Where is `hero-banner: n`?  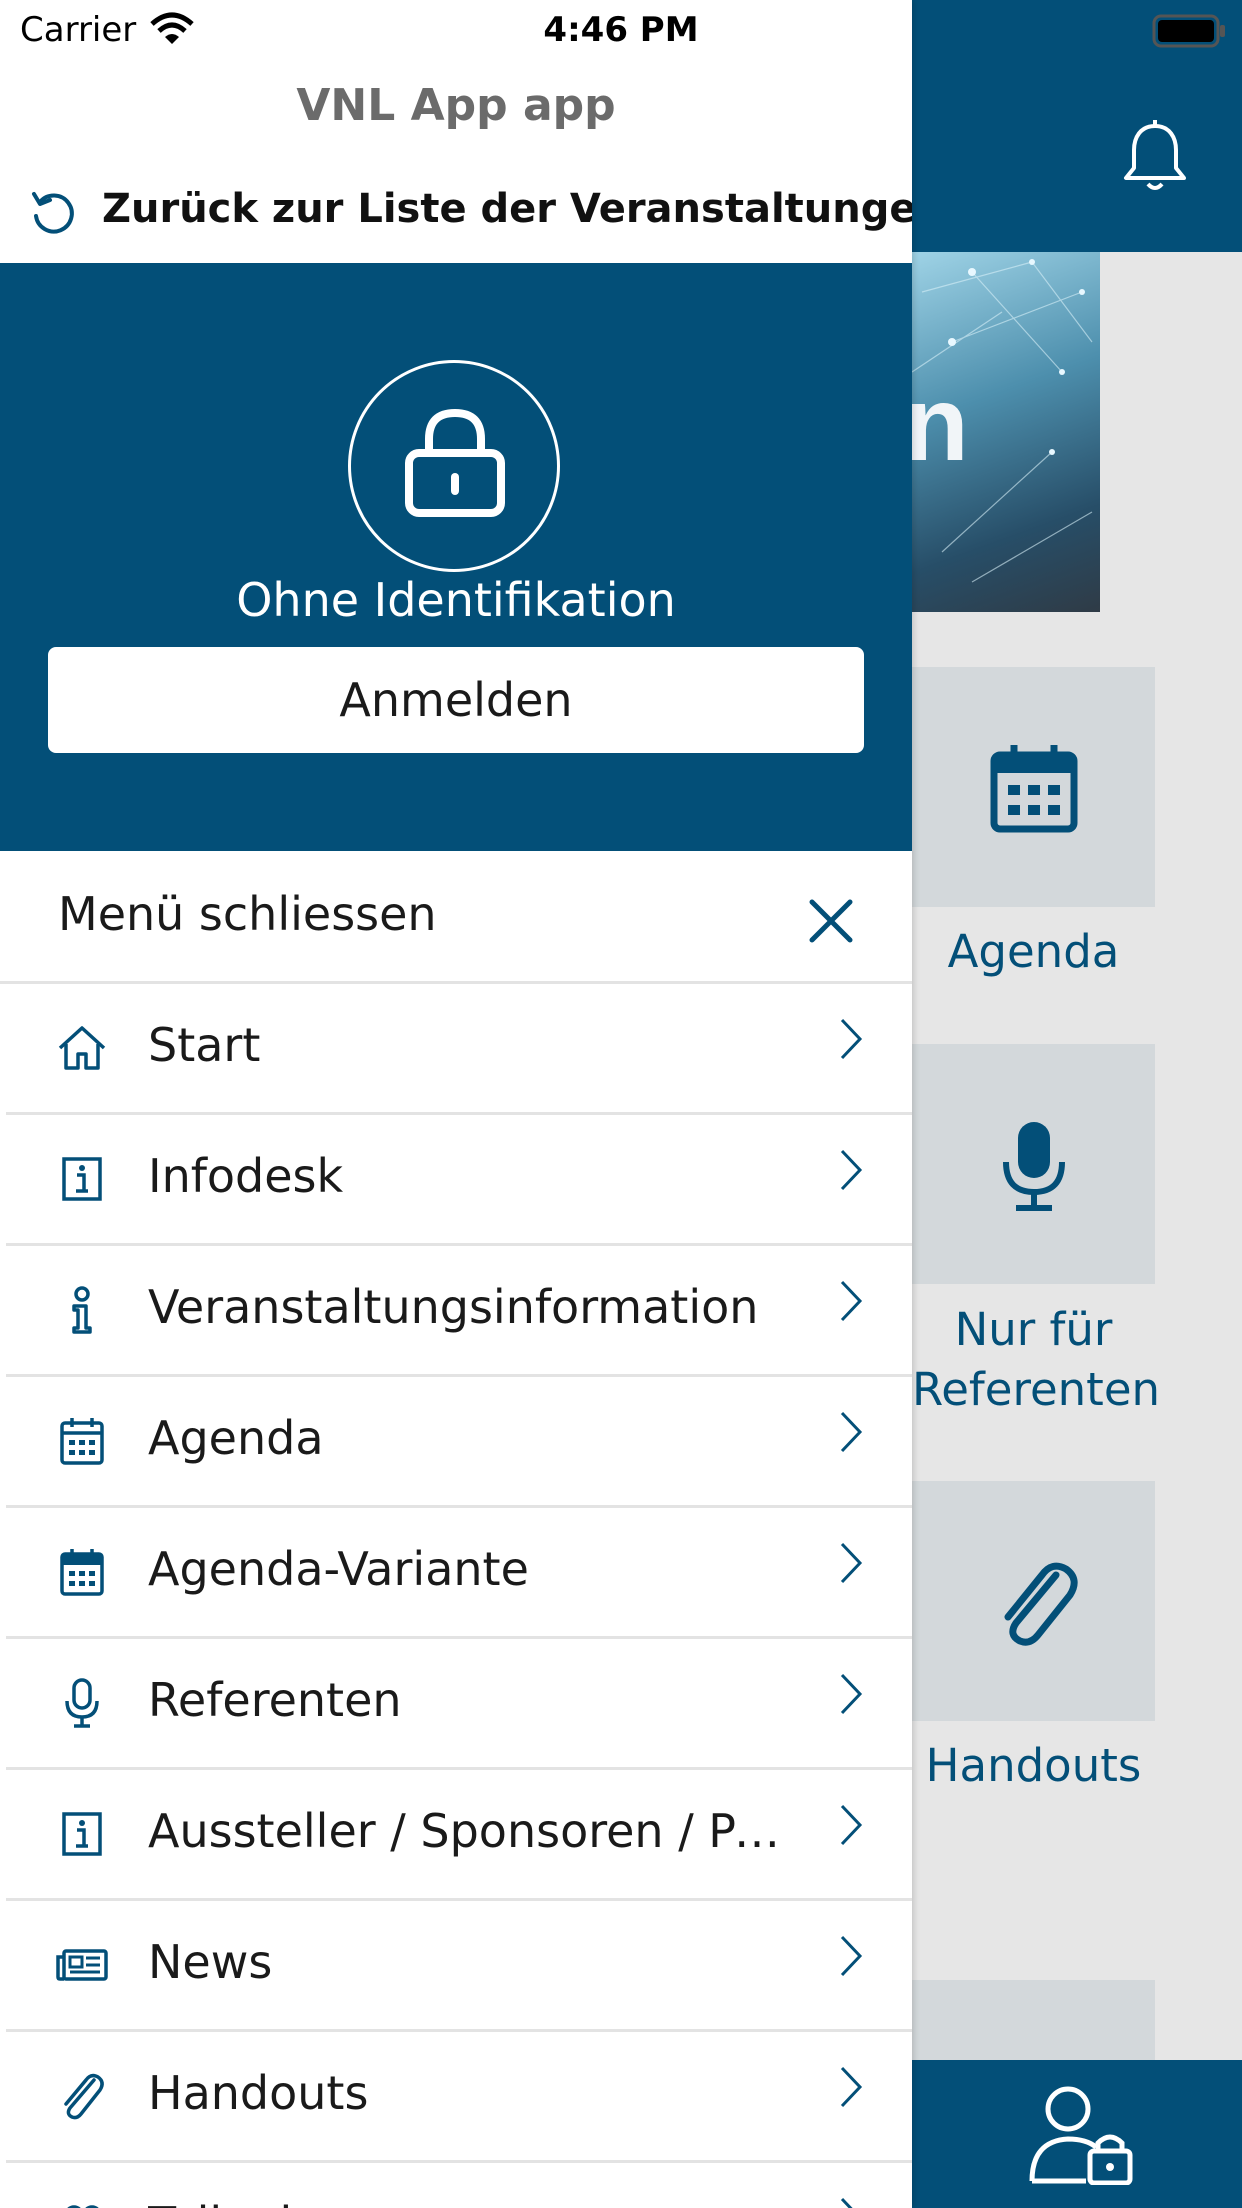 hero-banner: n is located at coordinates (1006, 432).